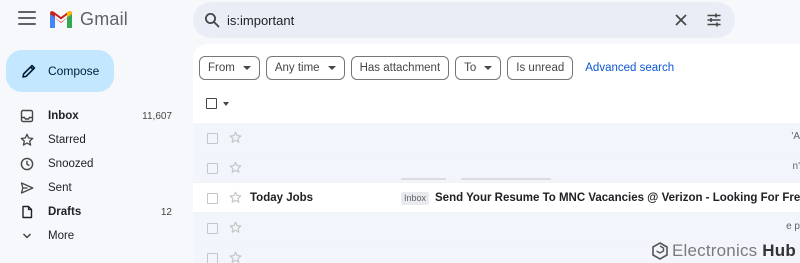 This screenshot has width=800, height=263. I want to click on any-time-filter-chip: Any time, so click(305, 68).